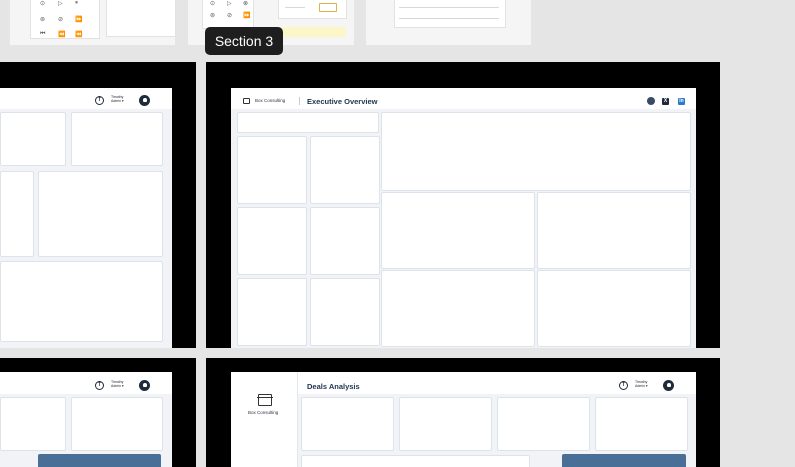  I want to click on sidebar-glyph: ⊗, so click(246, 4).